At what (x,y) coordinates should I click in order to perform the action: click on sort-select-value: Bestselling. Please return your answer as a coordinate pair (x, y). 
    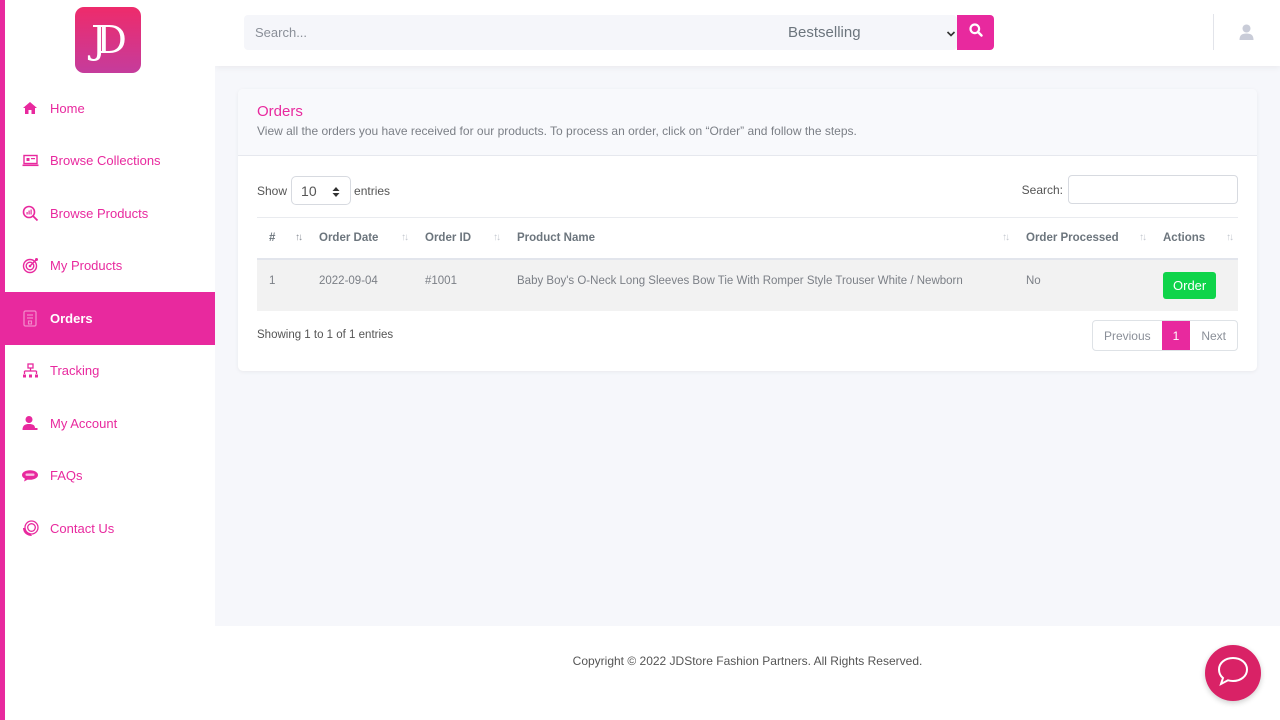
    Looking at the image, I should click on (824, 32).